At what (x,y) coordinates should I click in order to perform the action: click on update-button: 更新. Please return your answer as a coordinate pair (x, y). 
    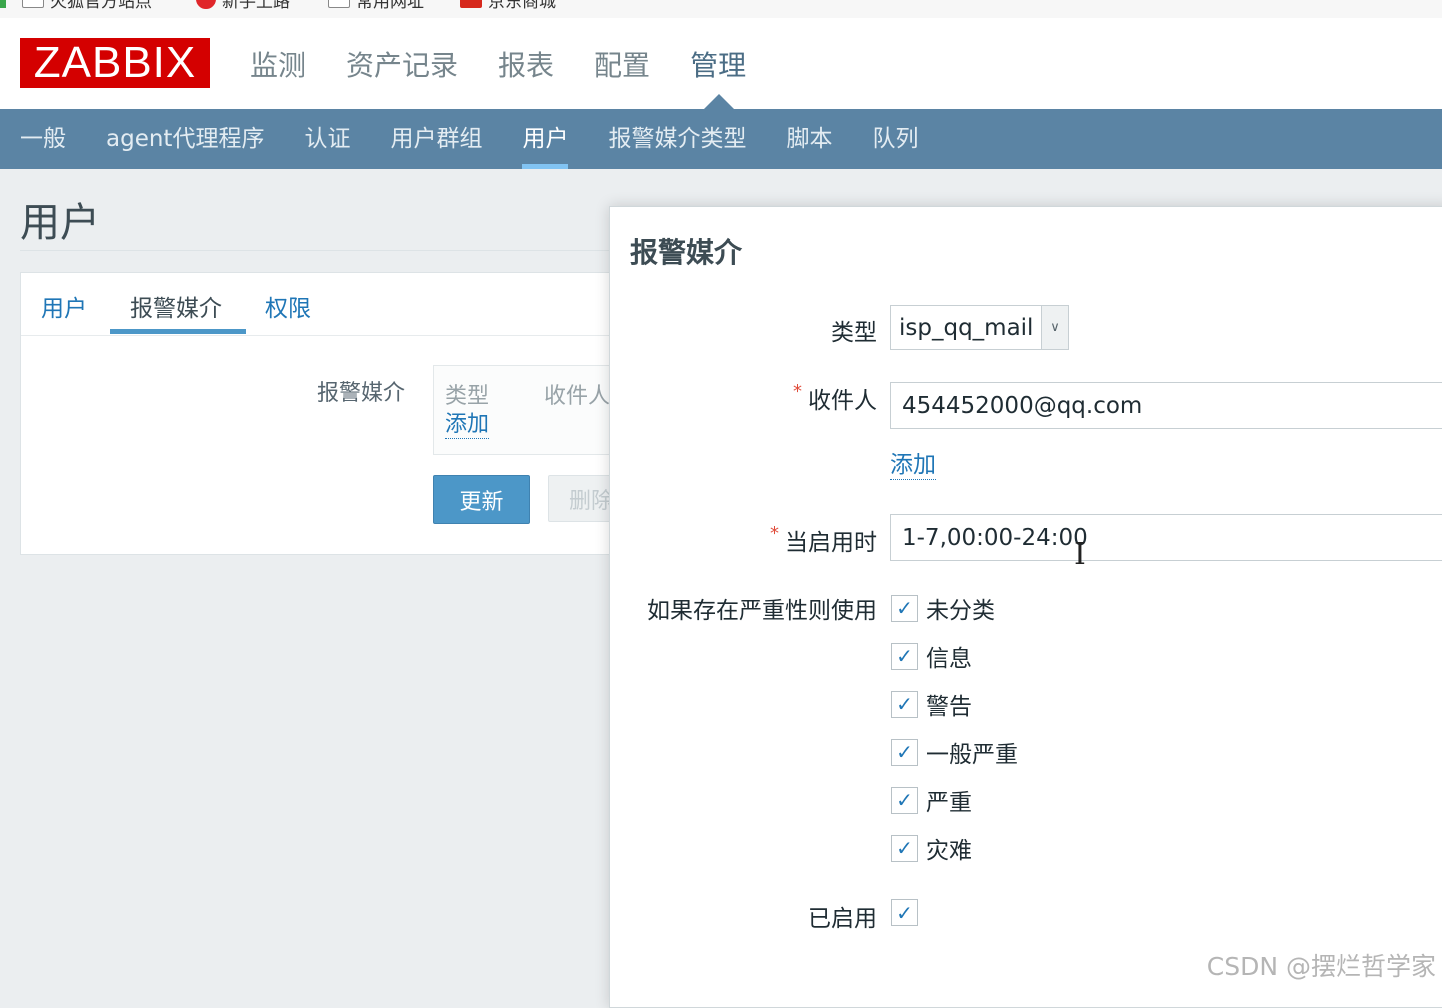
    Looking at the image, I should click on (481, 499).